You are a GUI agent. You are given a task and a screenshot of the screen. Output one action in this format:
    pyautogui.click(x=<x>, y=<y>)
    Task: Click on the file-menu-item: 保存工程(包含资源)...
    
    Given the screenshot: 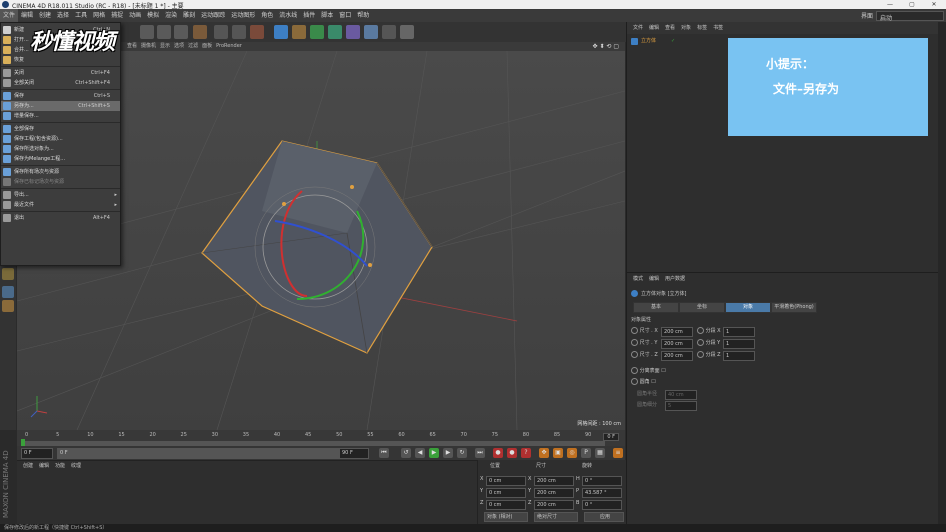 What is the action you would take?
    pyautogui.click(x=60, y=139)
    